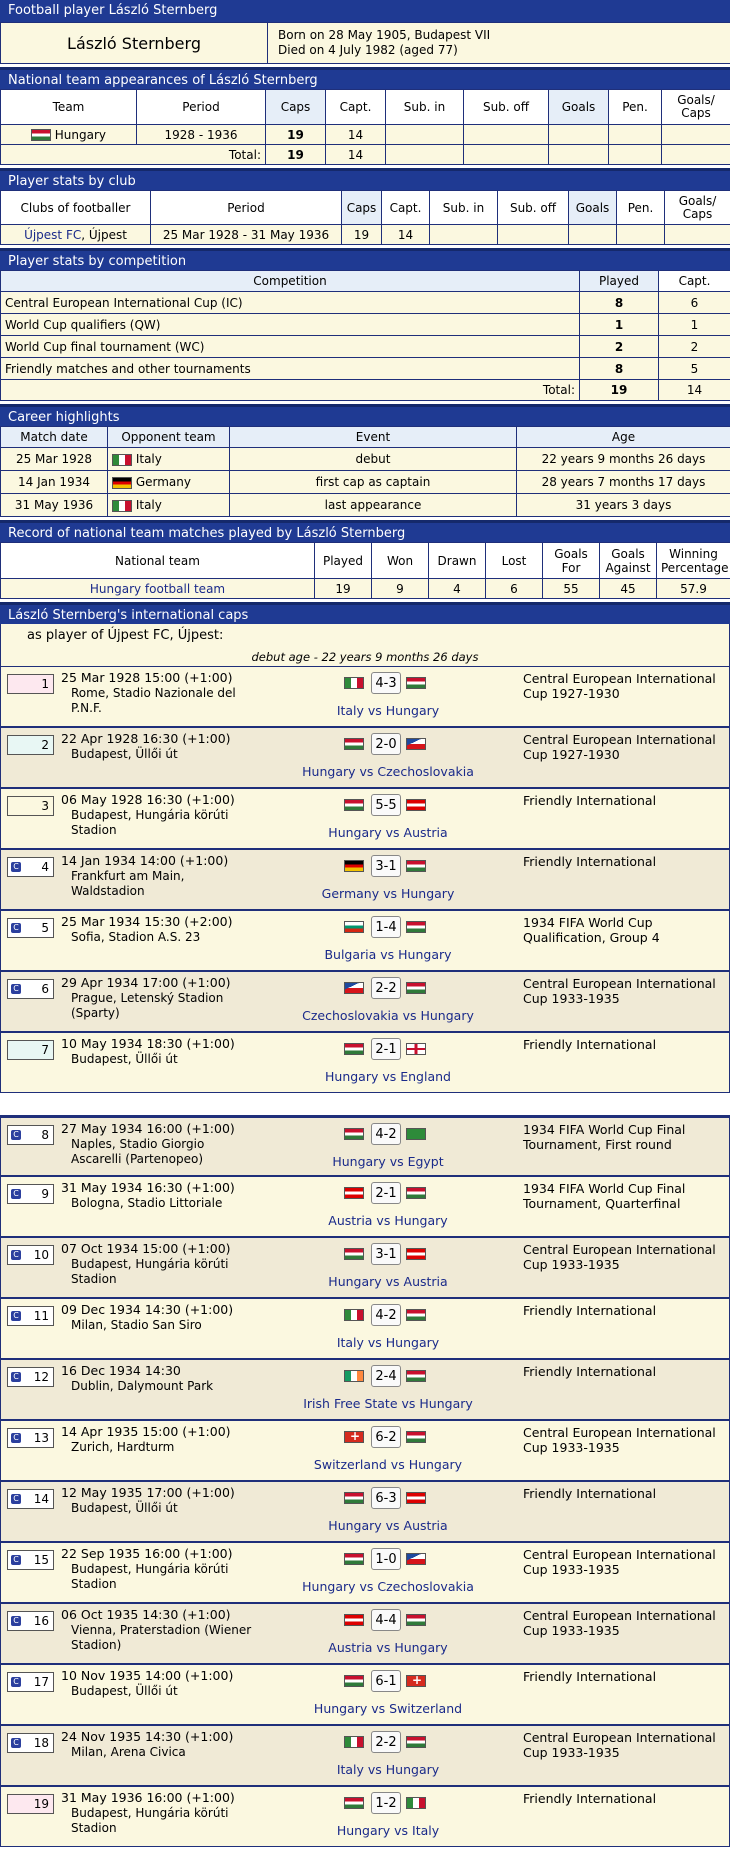 This screenshot has width=730, height=1859. I want to click on match-teams: Irish Free State vs Hungary, so click(388, 1403).